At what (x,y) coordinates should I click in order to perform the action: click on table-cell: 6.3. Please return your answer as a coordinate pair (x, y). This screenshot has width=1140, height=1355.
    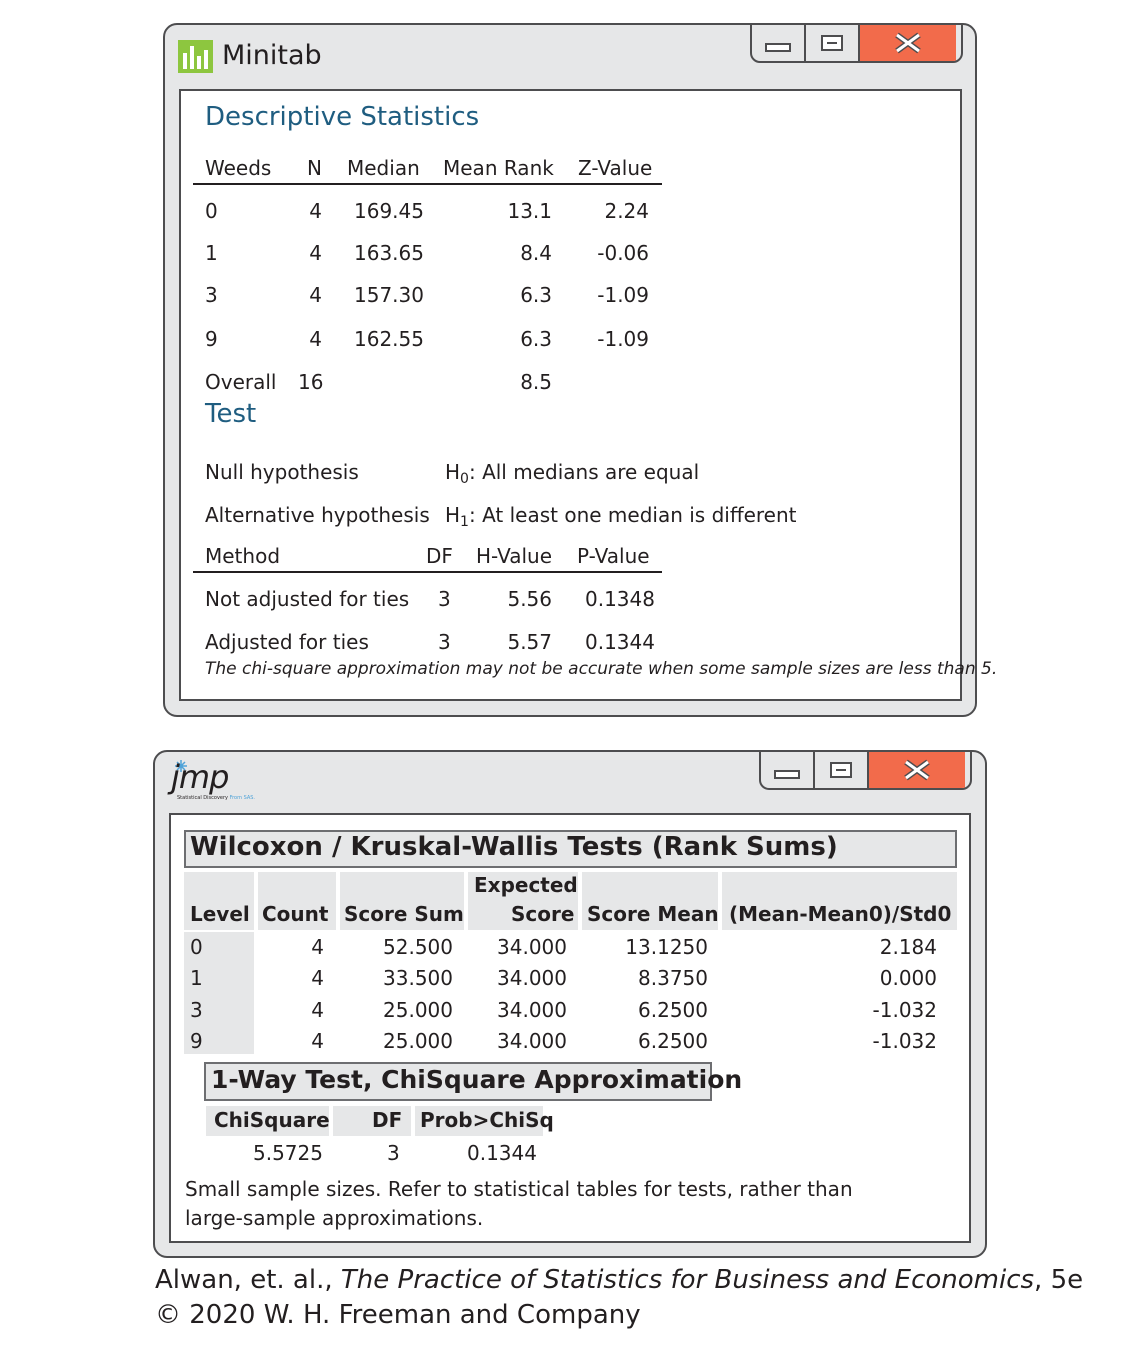
    Looking at the image, I should click on (536, 339).